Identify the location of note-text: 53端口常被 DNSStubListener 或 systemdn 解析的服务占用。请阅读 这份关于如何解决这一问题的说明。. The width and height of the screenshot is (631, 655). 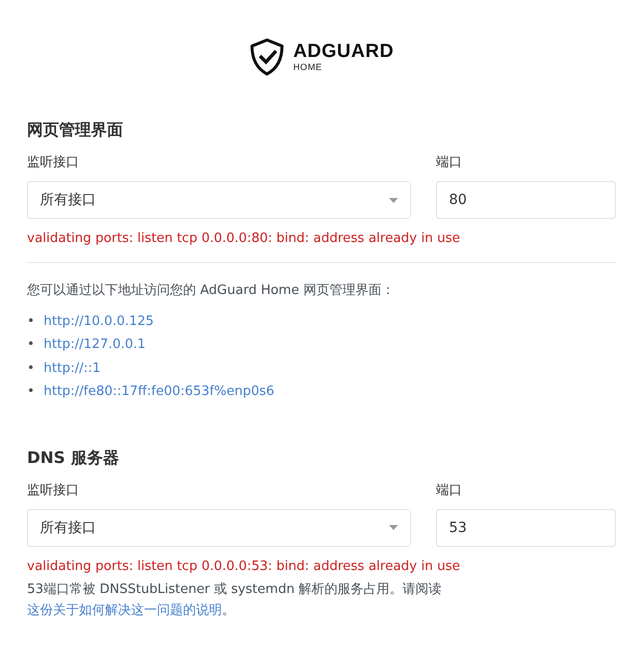
(235, 600).